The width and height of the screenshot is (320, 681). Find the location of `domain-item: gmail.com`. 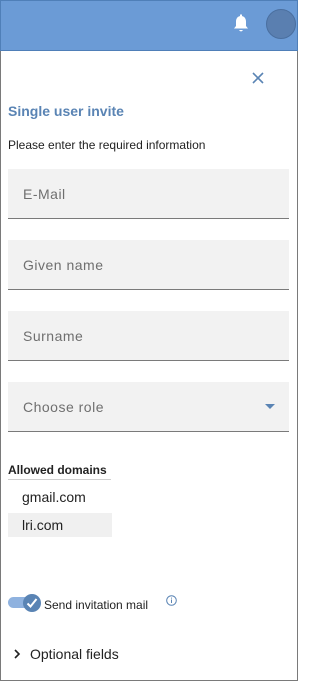

domain-item: gmail.com is located at coordinates (60, 497).